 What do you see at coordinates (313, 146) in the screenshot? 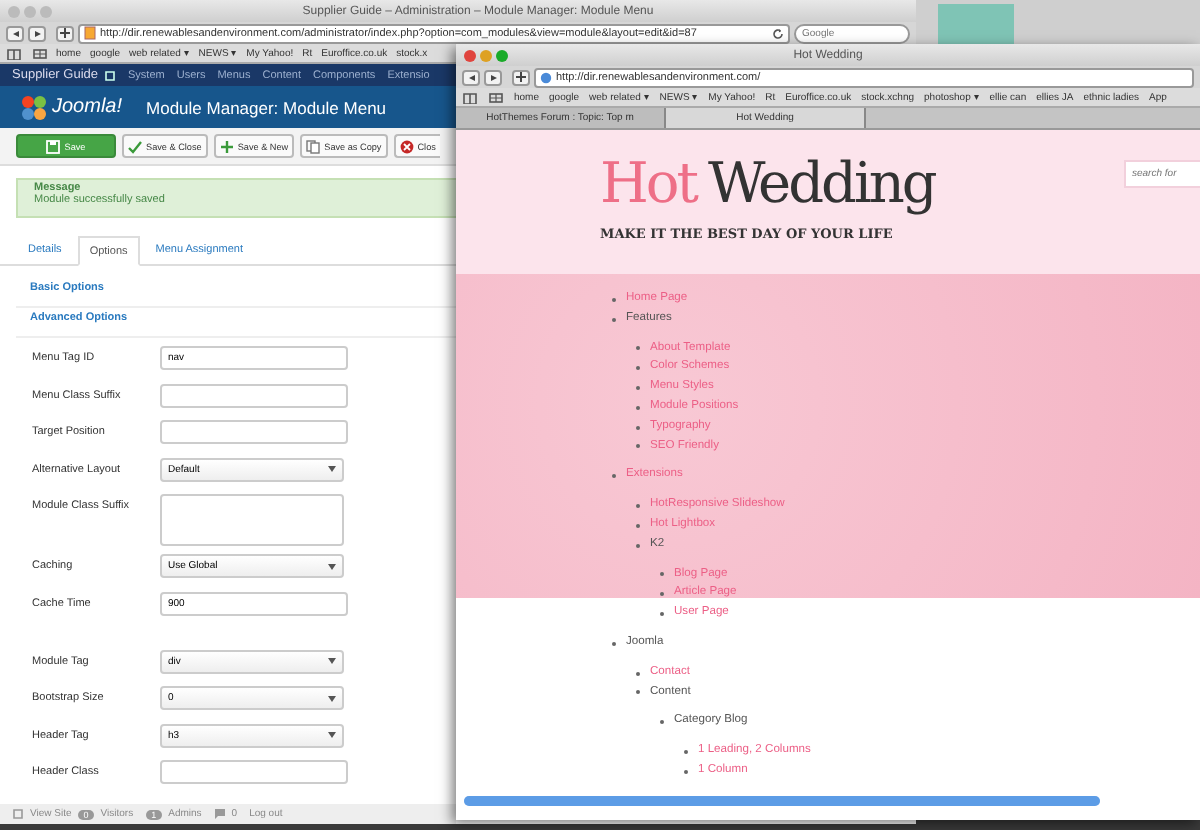
I see `copy-icon` at bounding box center [313, 146].